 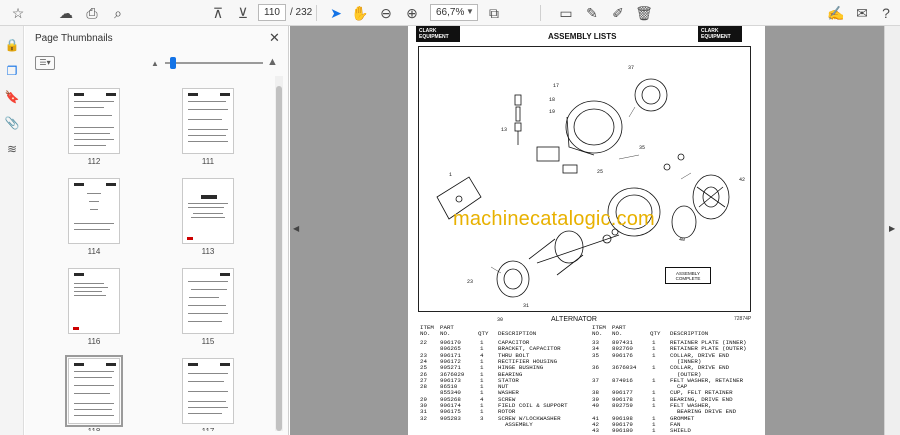 What do you see at coordinates (272, 12) in the screenshot?
I see `page-number-input: 110` at bounding box center [272, 12].